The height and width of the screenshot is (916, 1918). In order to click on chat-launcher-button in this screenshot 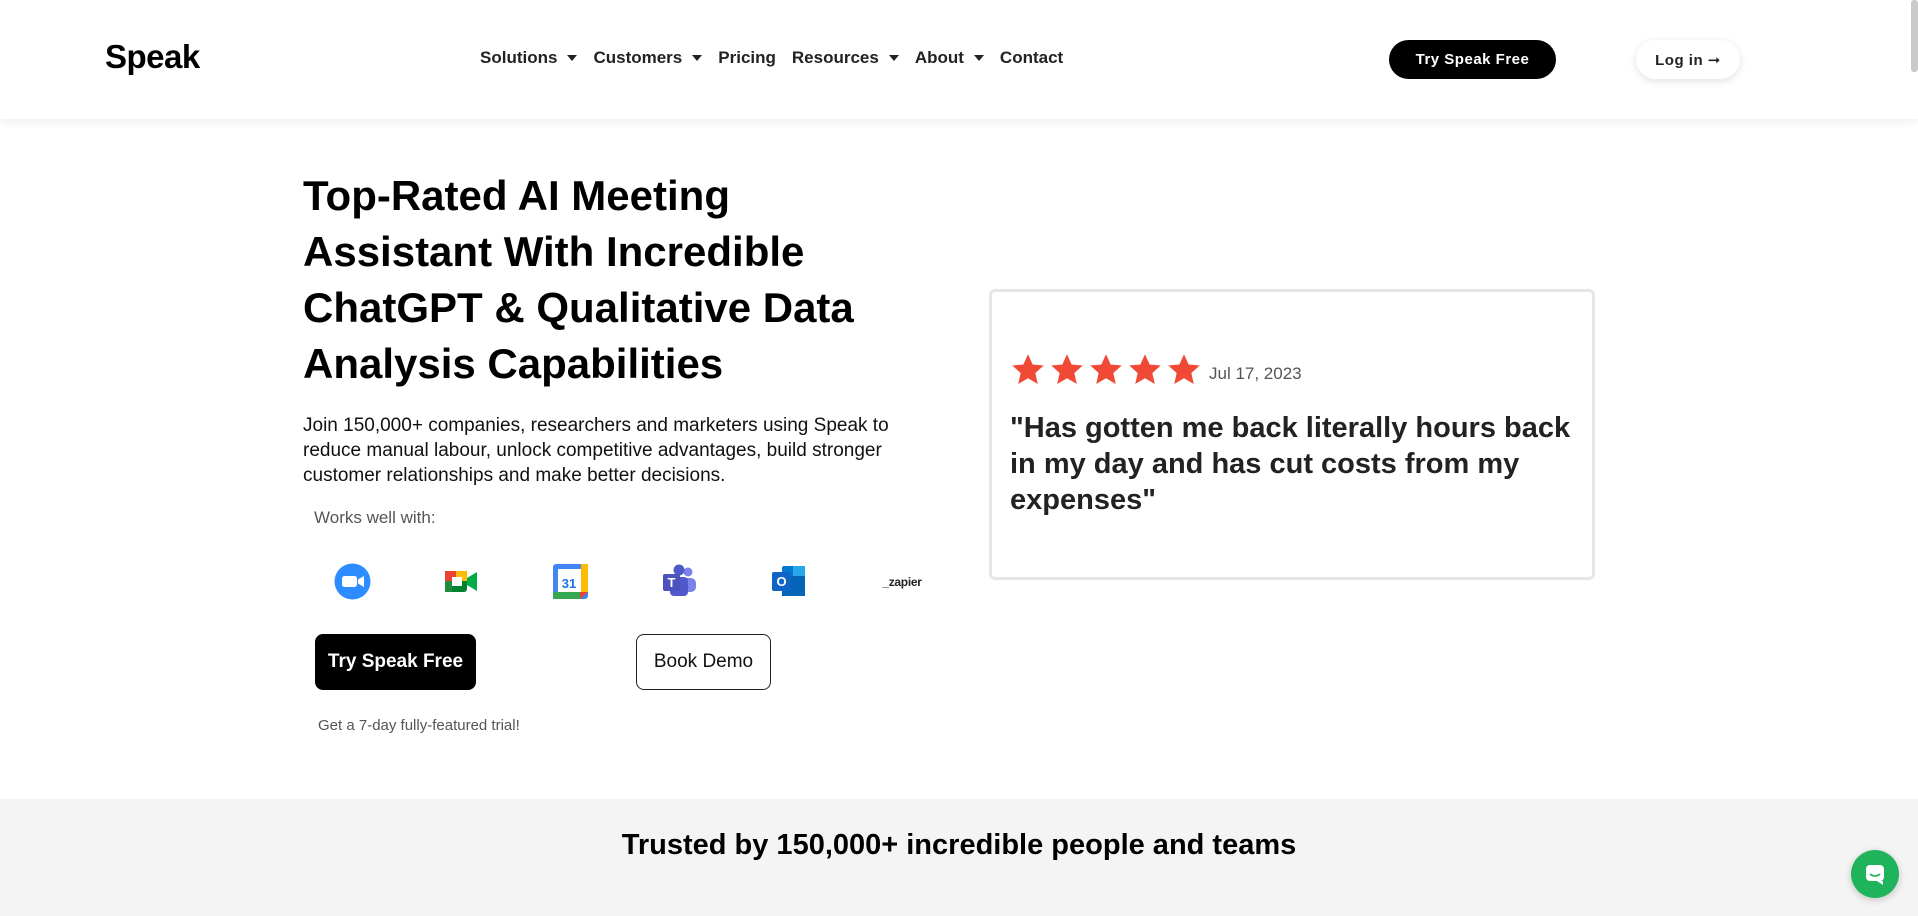, I will do `click(1875, 874)`.